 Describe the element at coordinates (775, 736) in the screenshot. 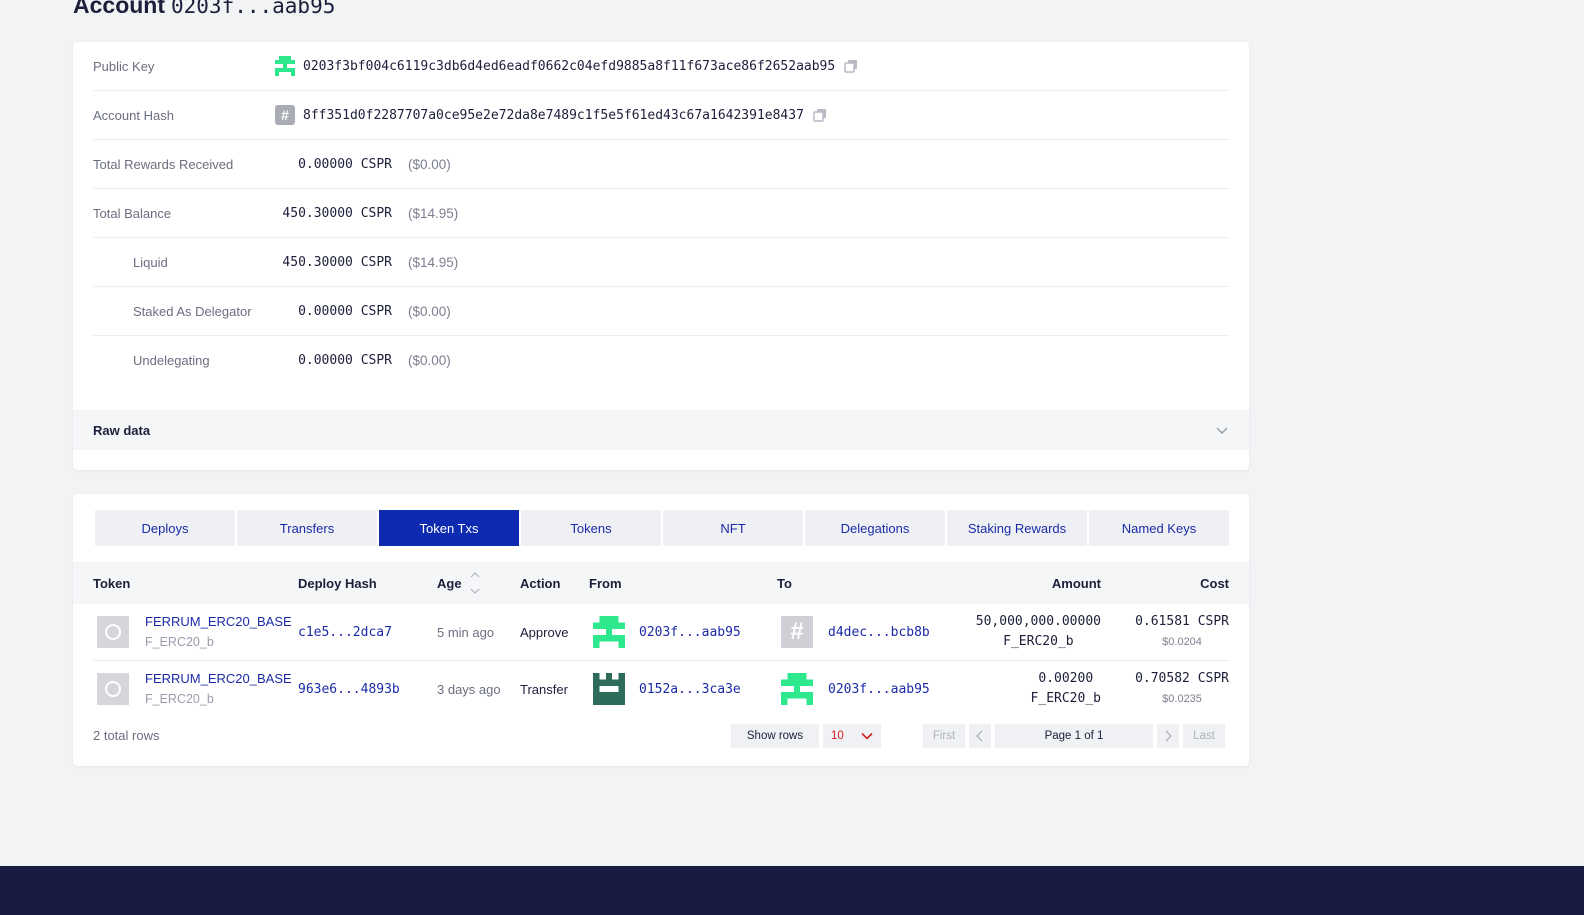

I see `show-rows-label: Show rows` at that location.